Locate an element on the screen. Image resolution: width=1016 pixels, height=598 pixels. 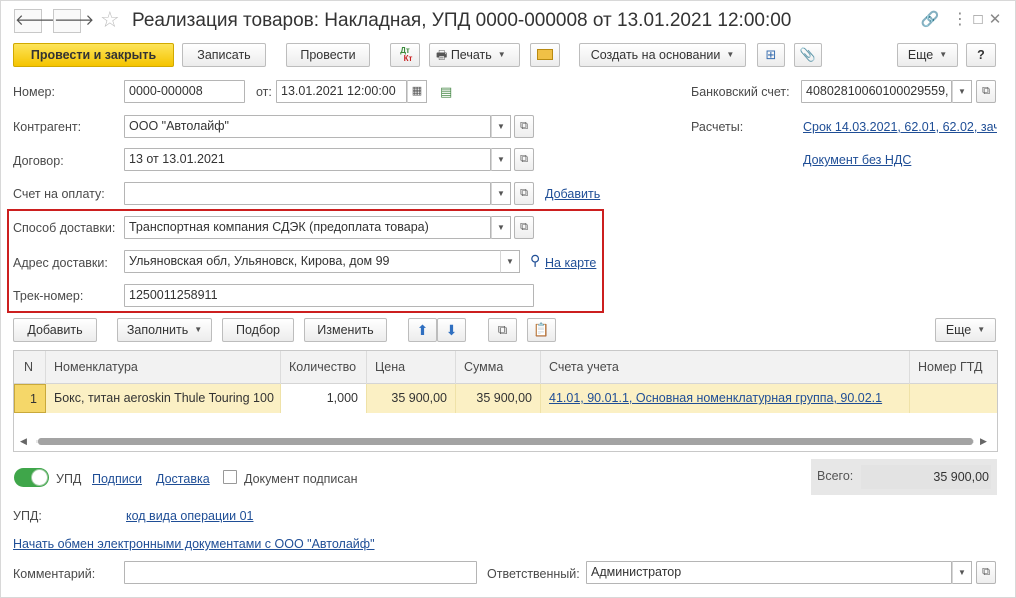
comment-label: Комментарий: is located at coordinates (54, 574).